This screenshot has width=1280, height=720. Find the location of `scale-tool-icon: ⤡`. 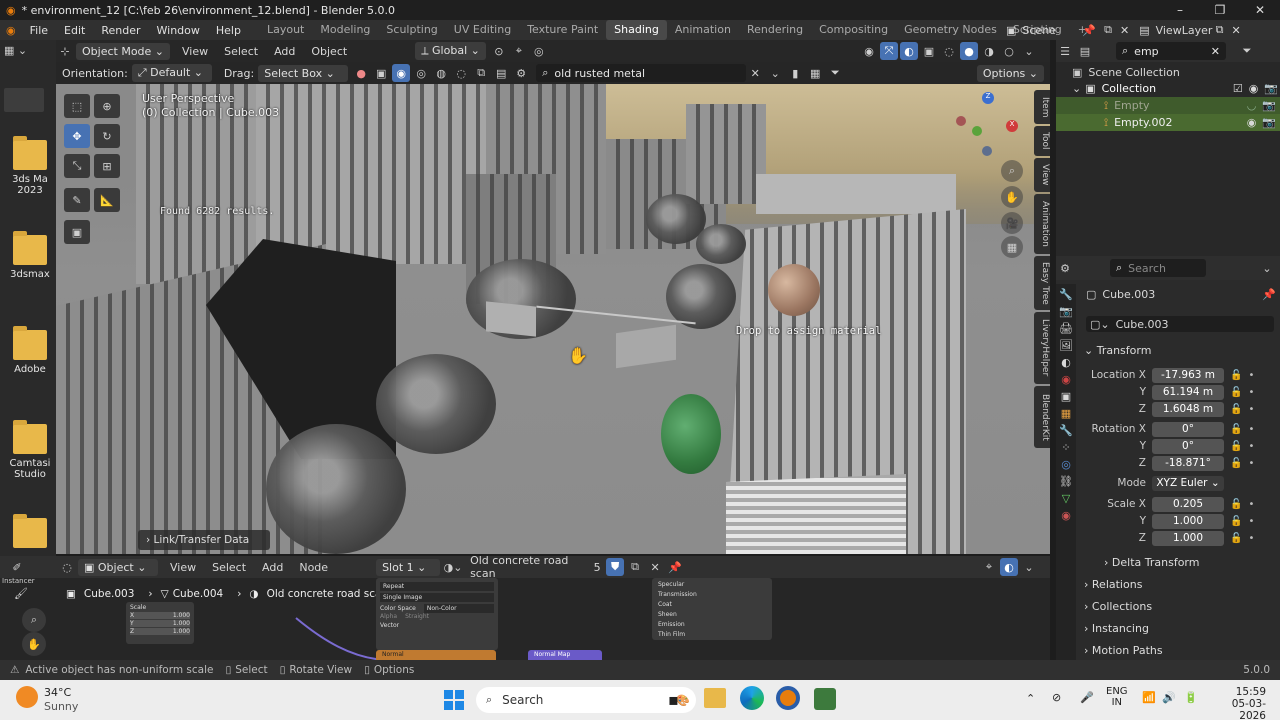

scale-tool-icon: ⤡ is located at coordinates (77, 166).